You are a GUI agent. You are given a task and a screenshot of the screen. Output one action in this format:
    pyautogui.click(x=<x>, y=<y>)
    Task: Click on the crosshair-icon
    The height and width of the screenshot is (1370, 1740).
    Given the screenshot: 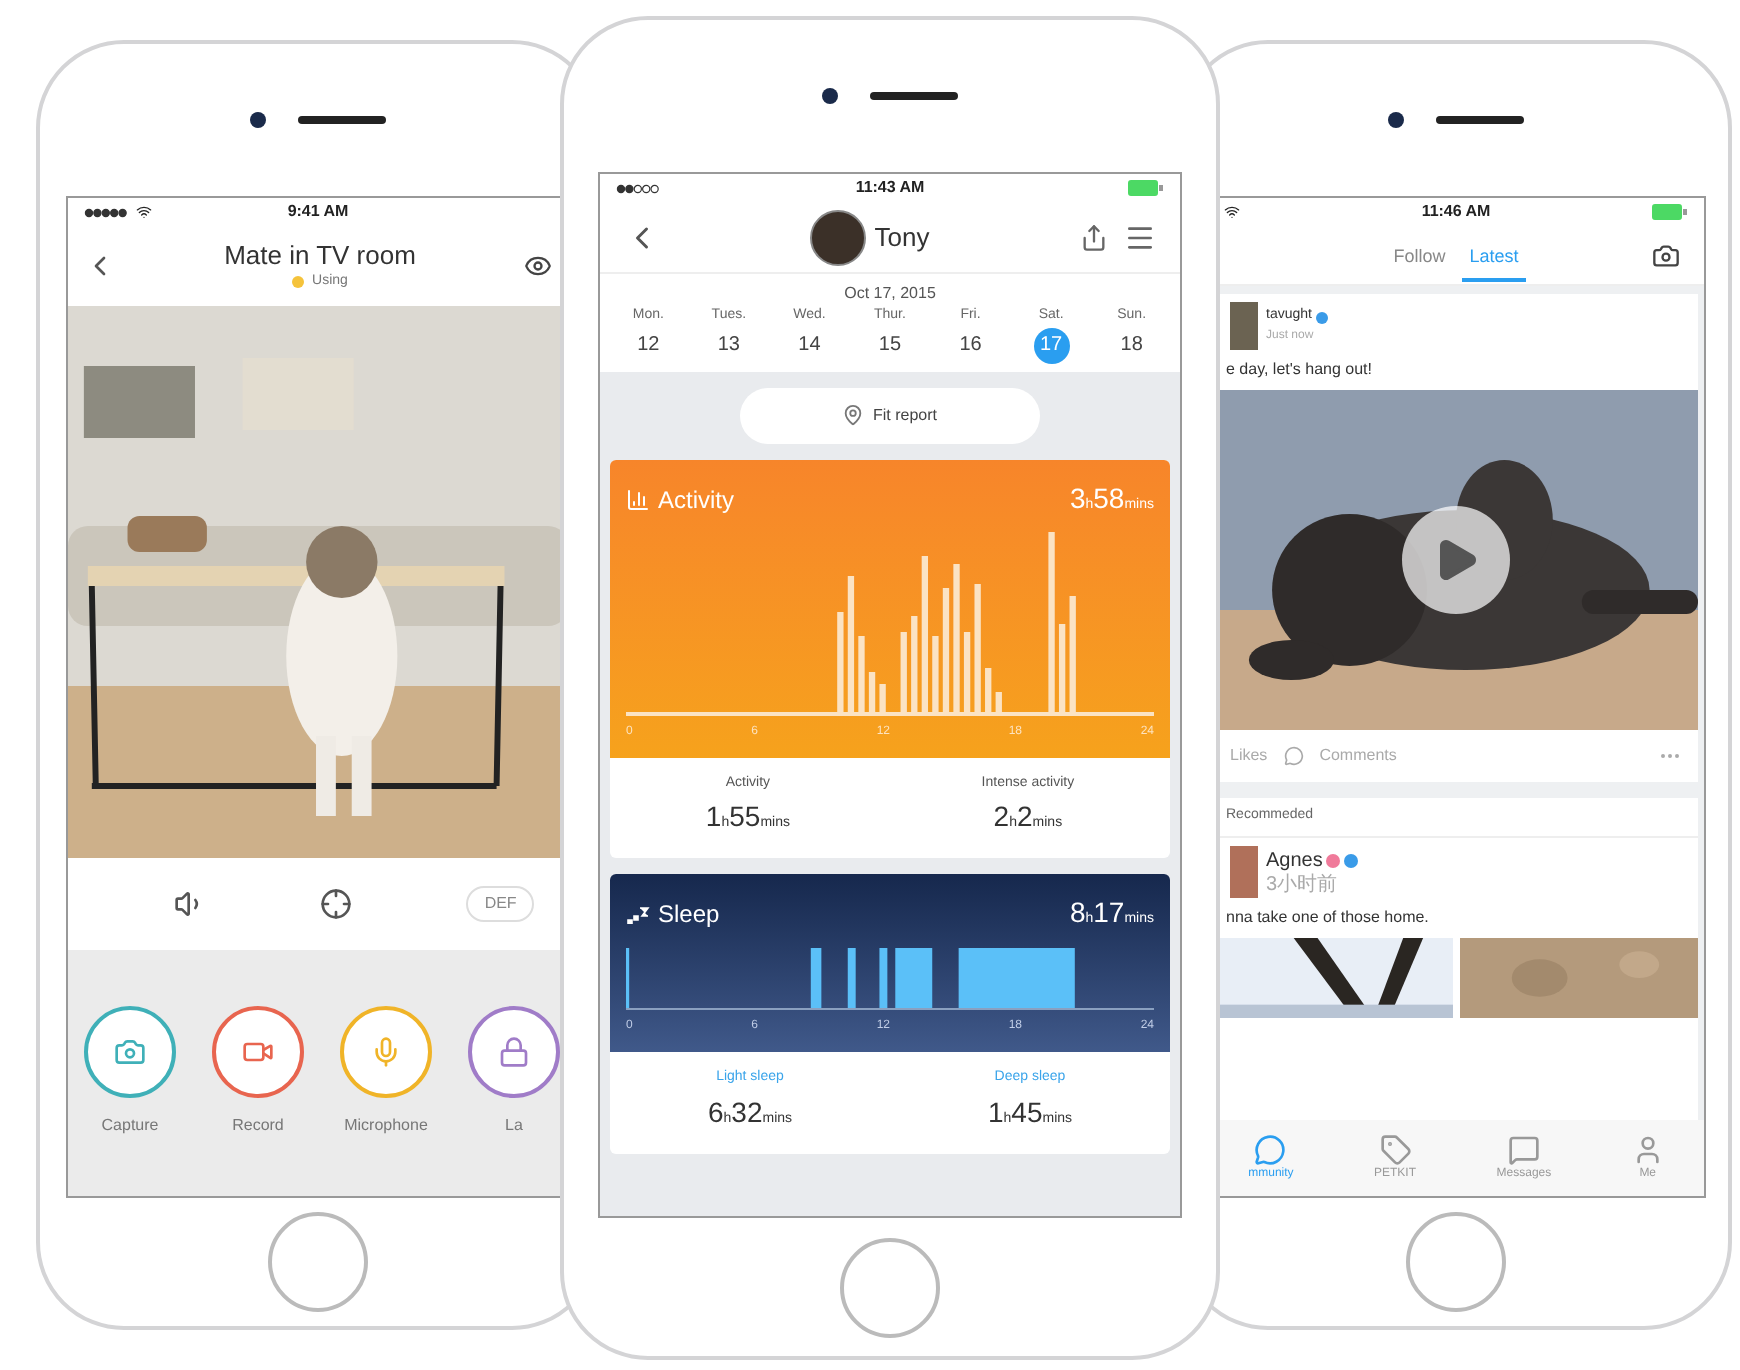 What is the action you would take?
    pyautogui.click(x=335, y=904)
    